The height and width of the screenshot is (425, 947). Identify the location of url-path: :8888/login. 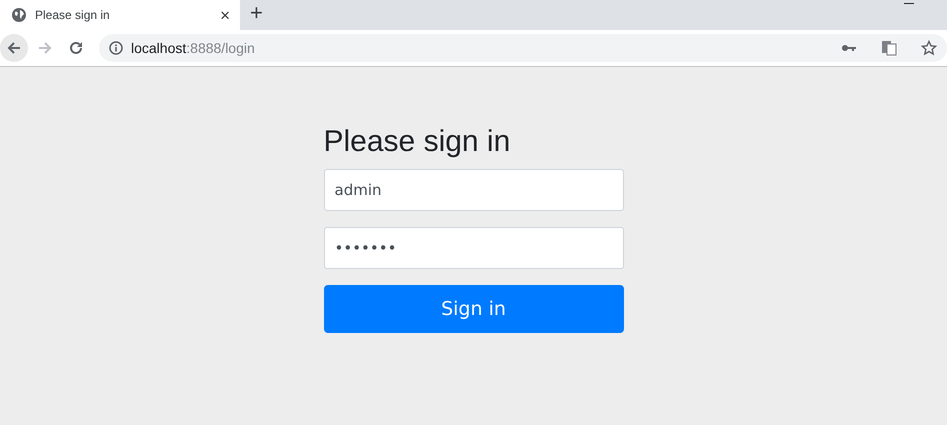
(220, 48).